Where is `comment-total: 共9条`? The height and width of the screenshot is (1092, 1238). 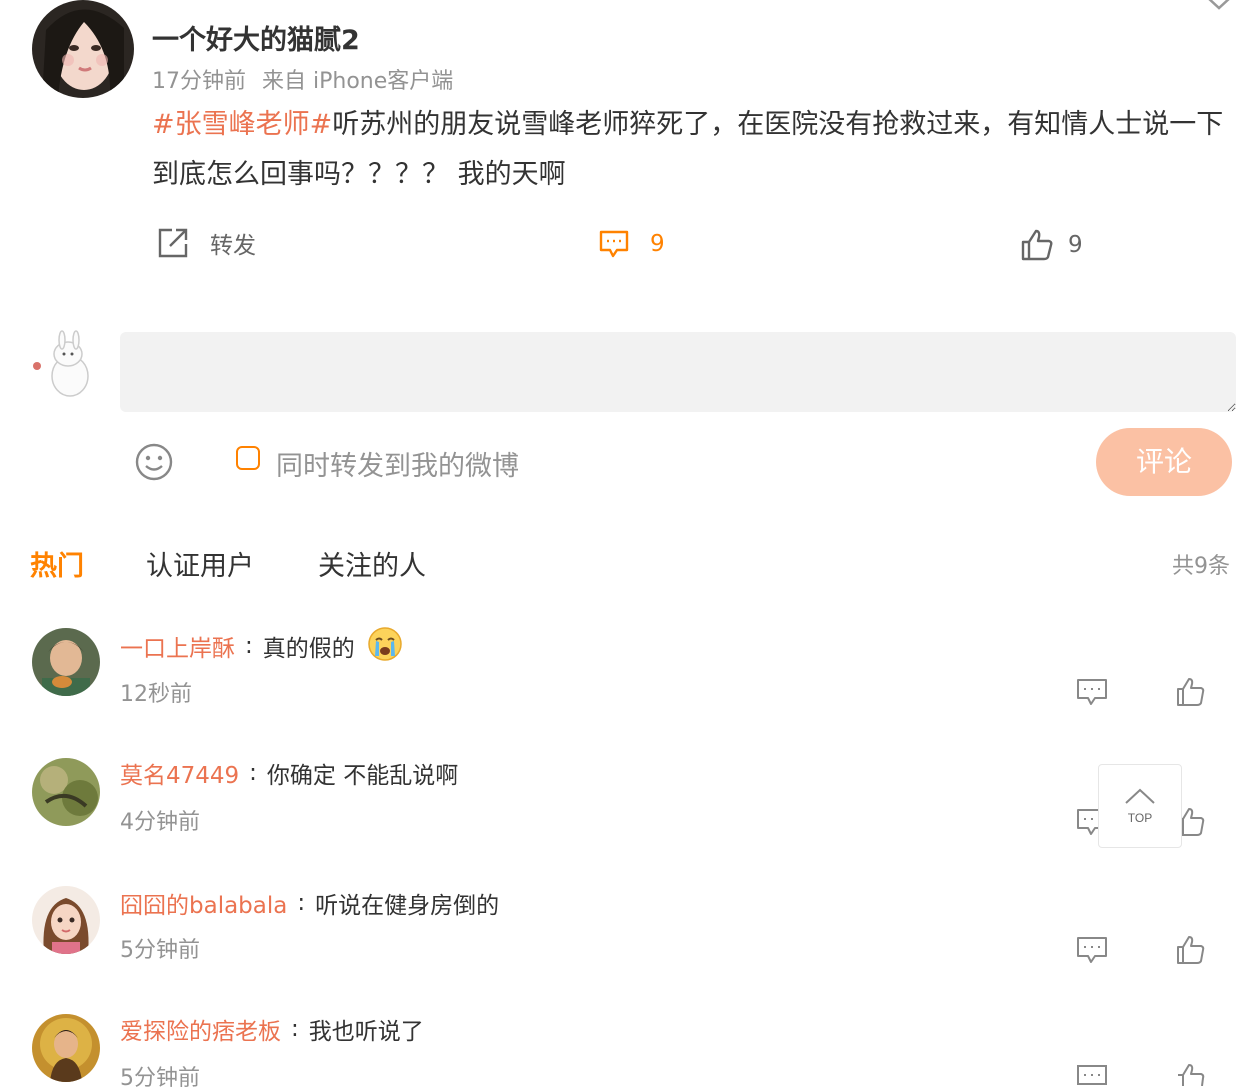
comment-total: 共9条 is located at coordinates (1201, 566).